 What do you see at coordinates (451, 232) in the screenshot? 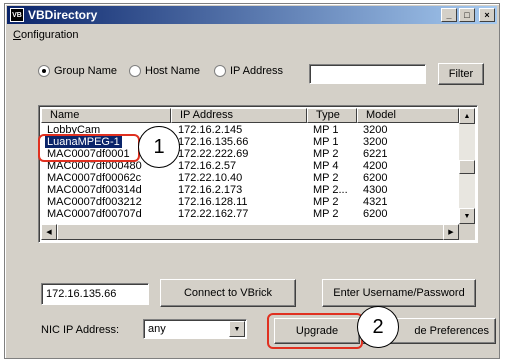
I see `scroll-right-button: ▶` at bounding box center [451, 232].